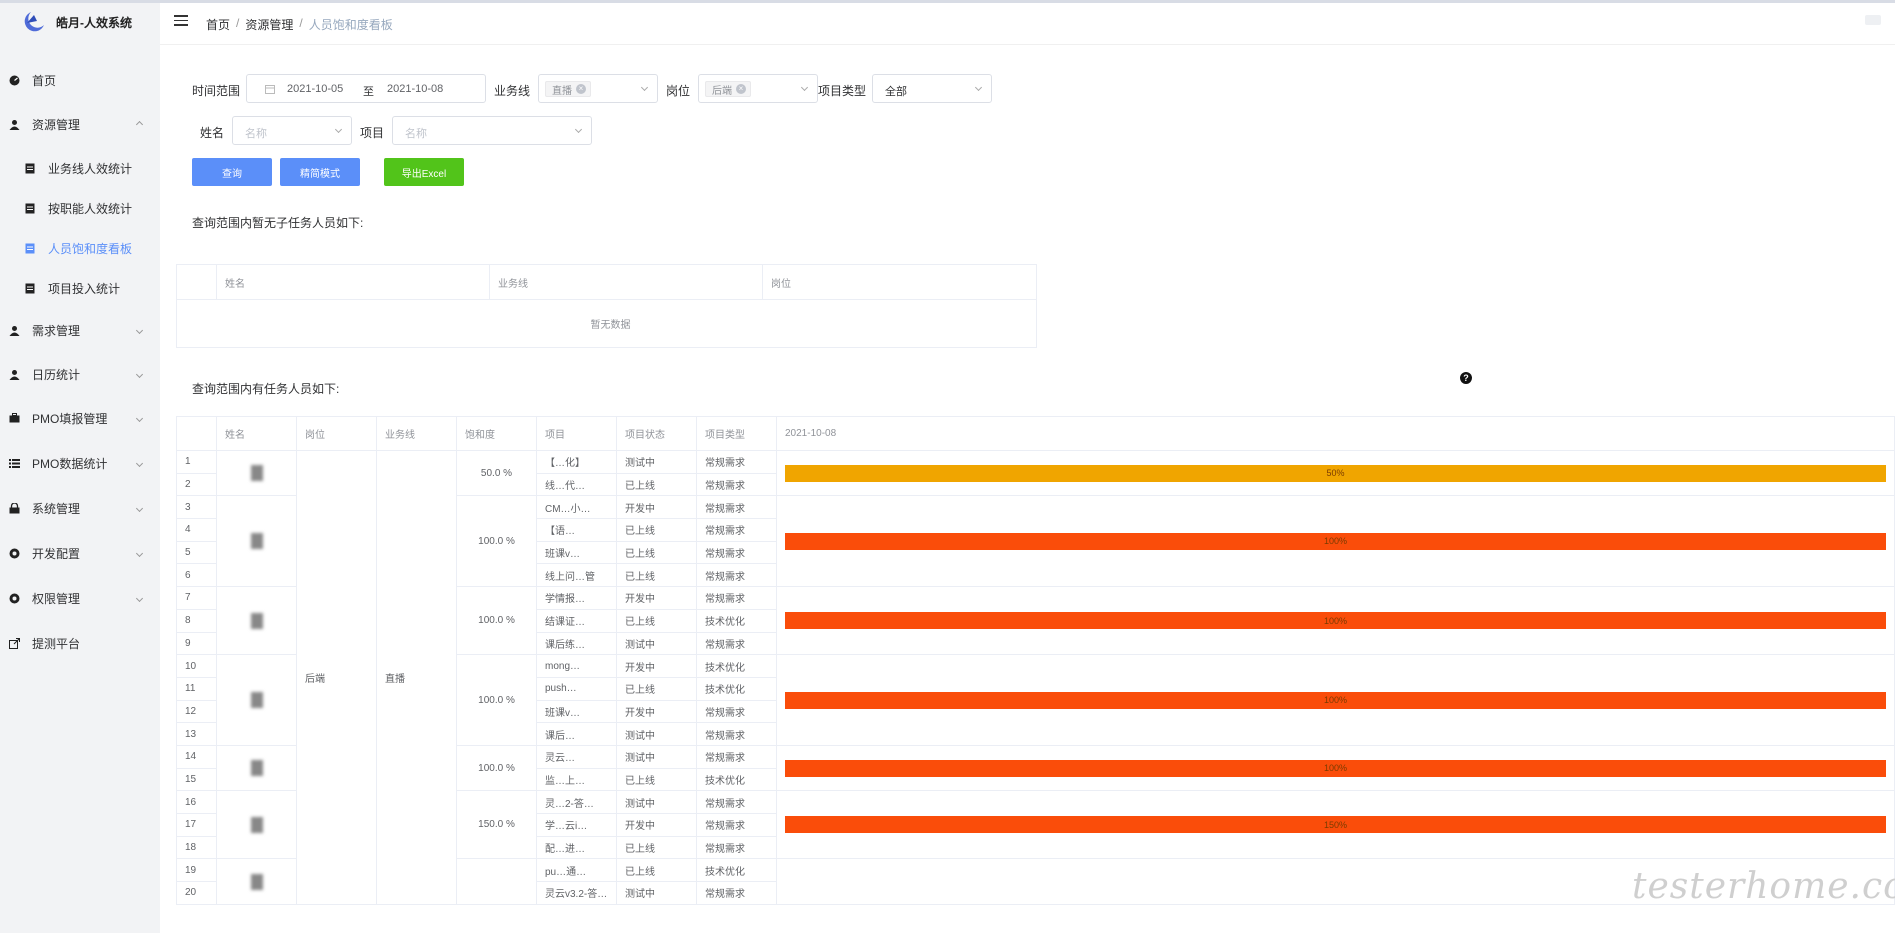 The image size is (1895, 933). Describe the element at coordinates (292, 130) in the screenshot. I see `name-select: 名称` at that location.